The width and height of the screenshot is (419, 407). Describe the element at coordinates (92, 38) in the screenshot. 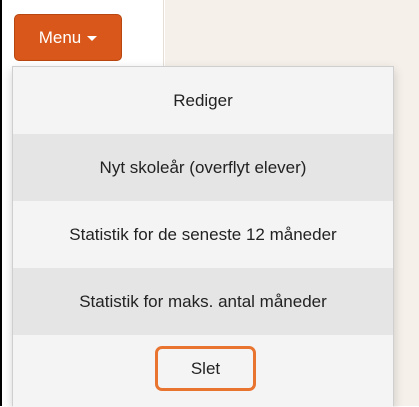

I see `caret-down-icon` at that location.